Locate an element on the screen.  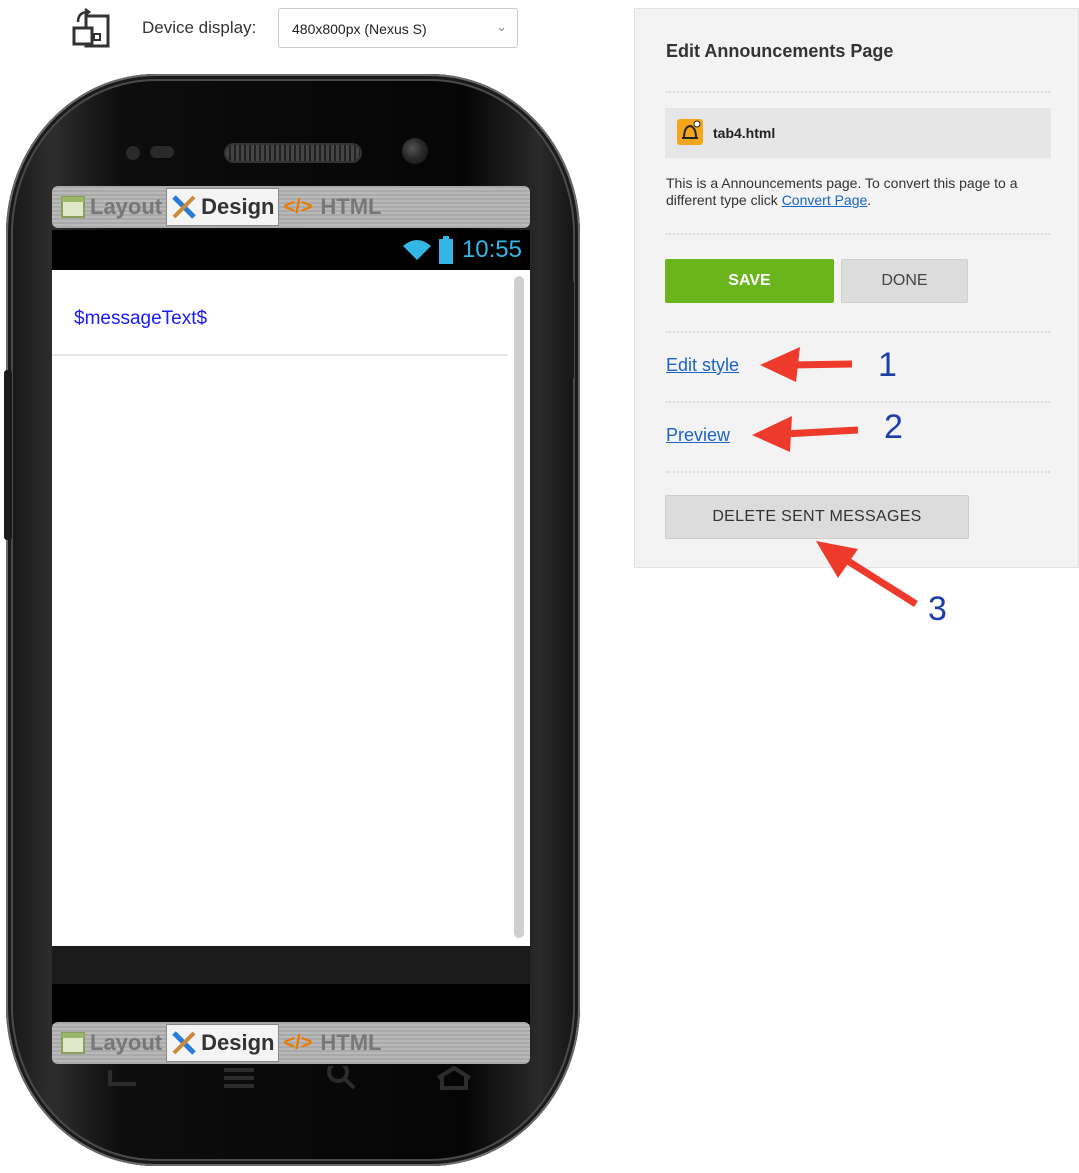
mode-bar-bottom: Layout Design </> HTML is located at coordinates (291, 1043).